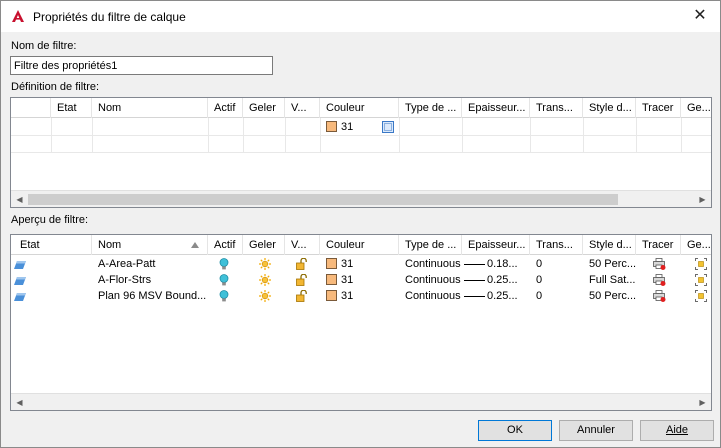 Image resolution: width=721 pixels, height=448 pixels. I want to click on preview-hscroll: ◀ ▶, so click(361, 401).